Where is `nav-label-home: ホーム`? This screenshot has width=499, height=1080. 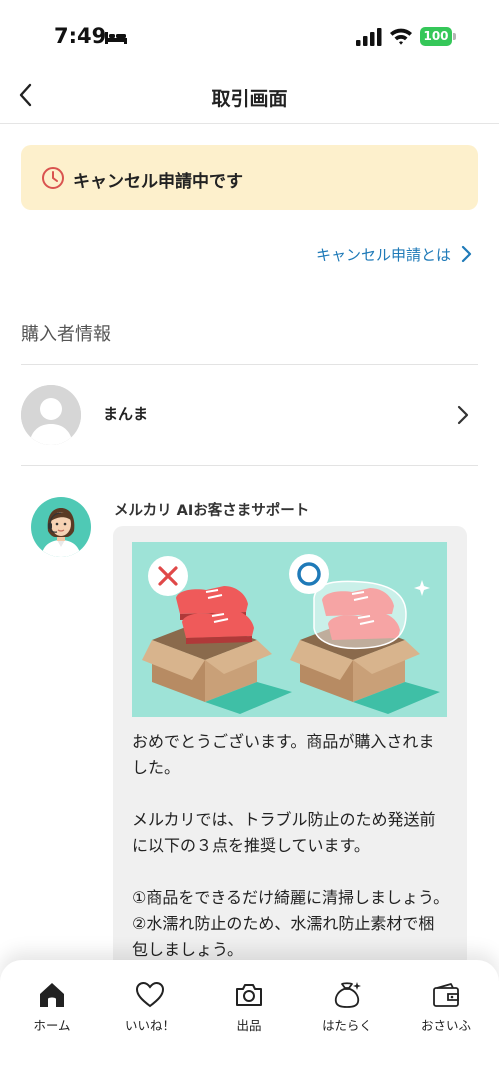 nav-label-home: ホーム is located at coordinates (52, 1025).